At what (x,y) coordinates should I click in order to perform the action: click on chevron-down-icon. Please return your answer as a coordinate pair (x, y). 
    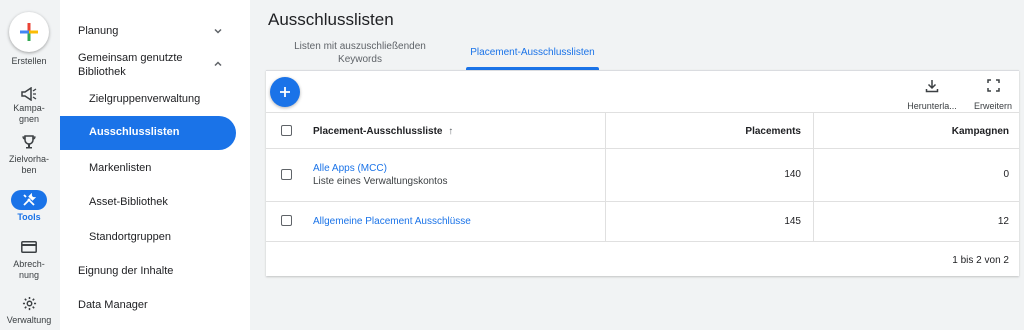
    Looking at the image, I should click on (218, 31).